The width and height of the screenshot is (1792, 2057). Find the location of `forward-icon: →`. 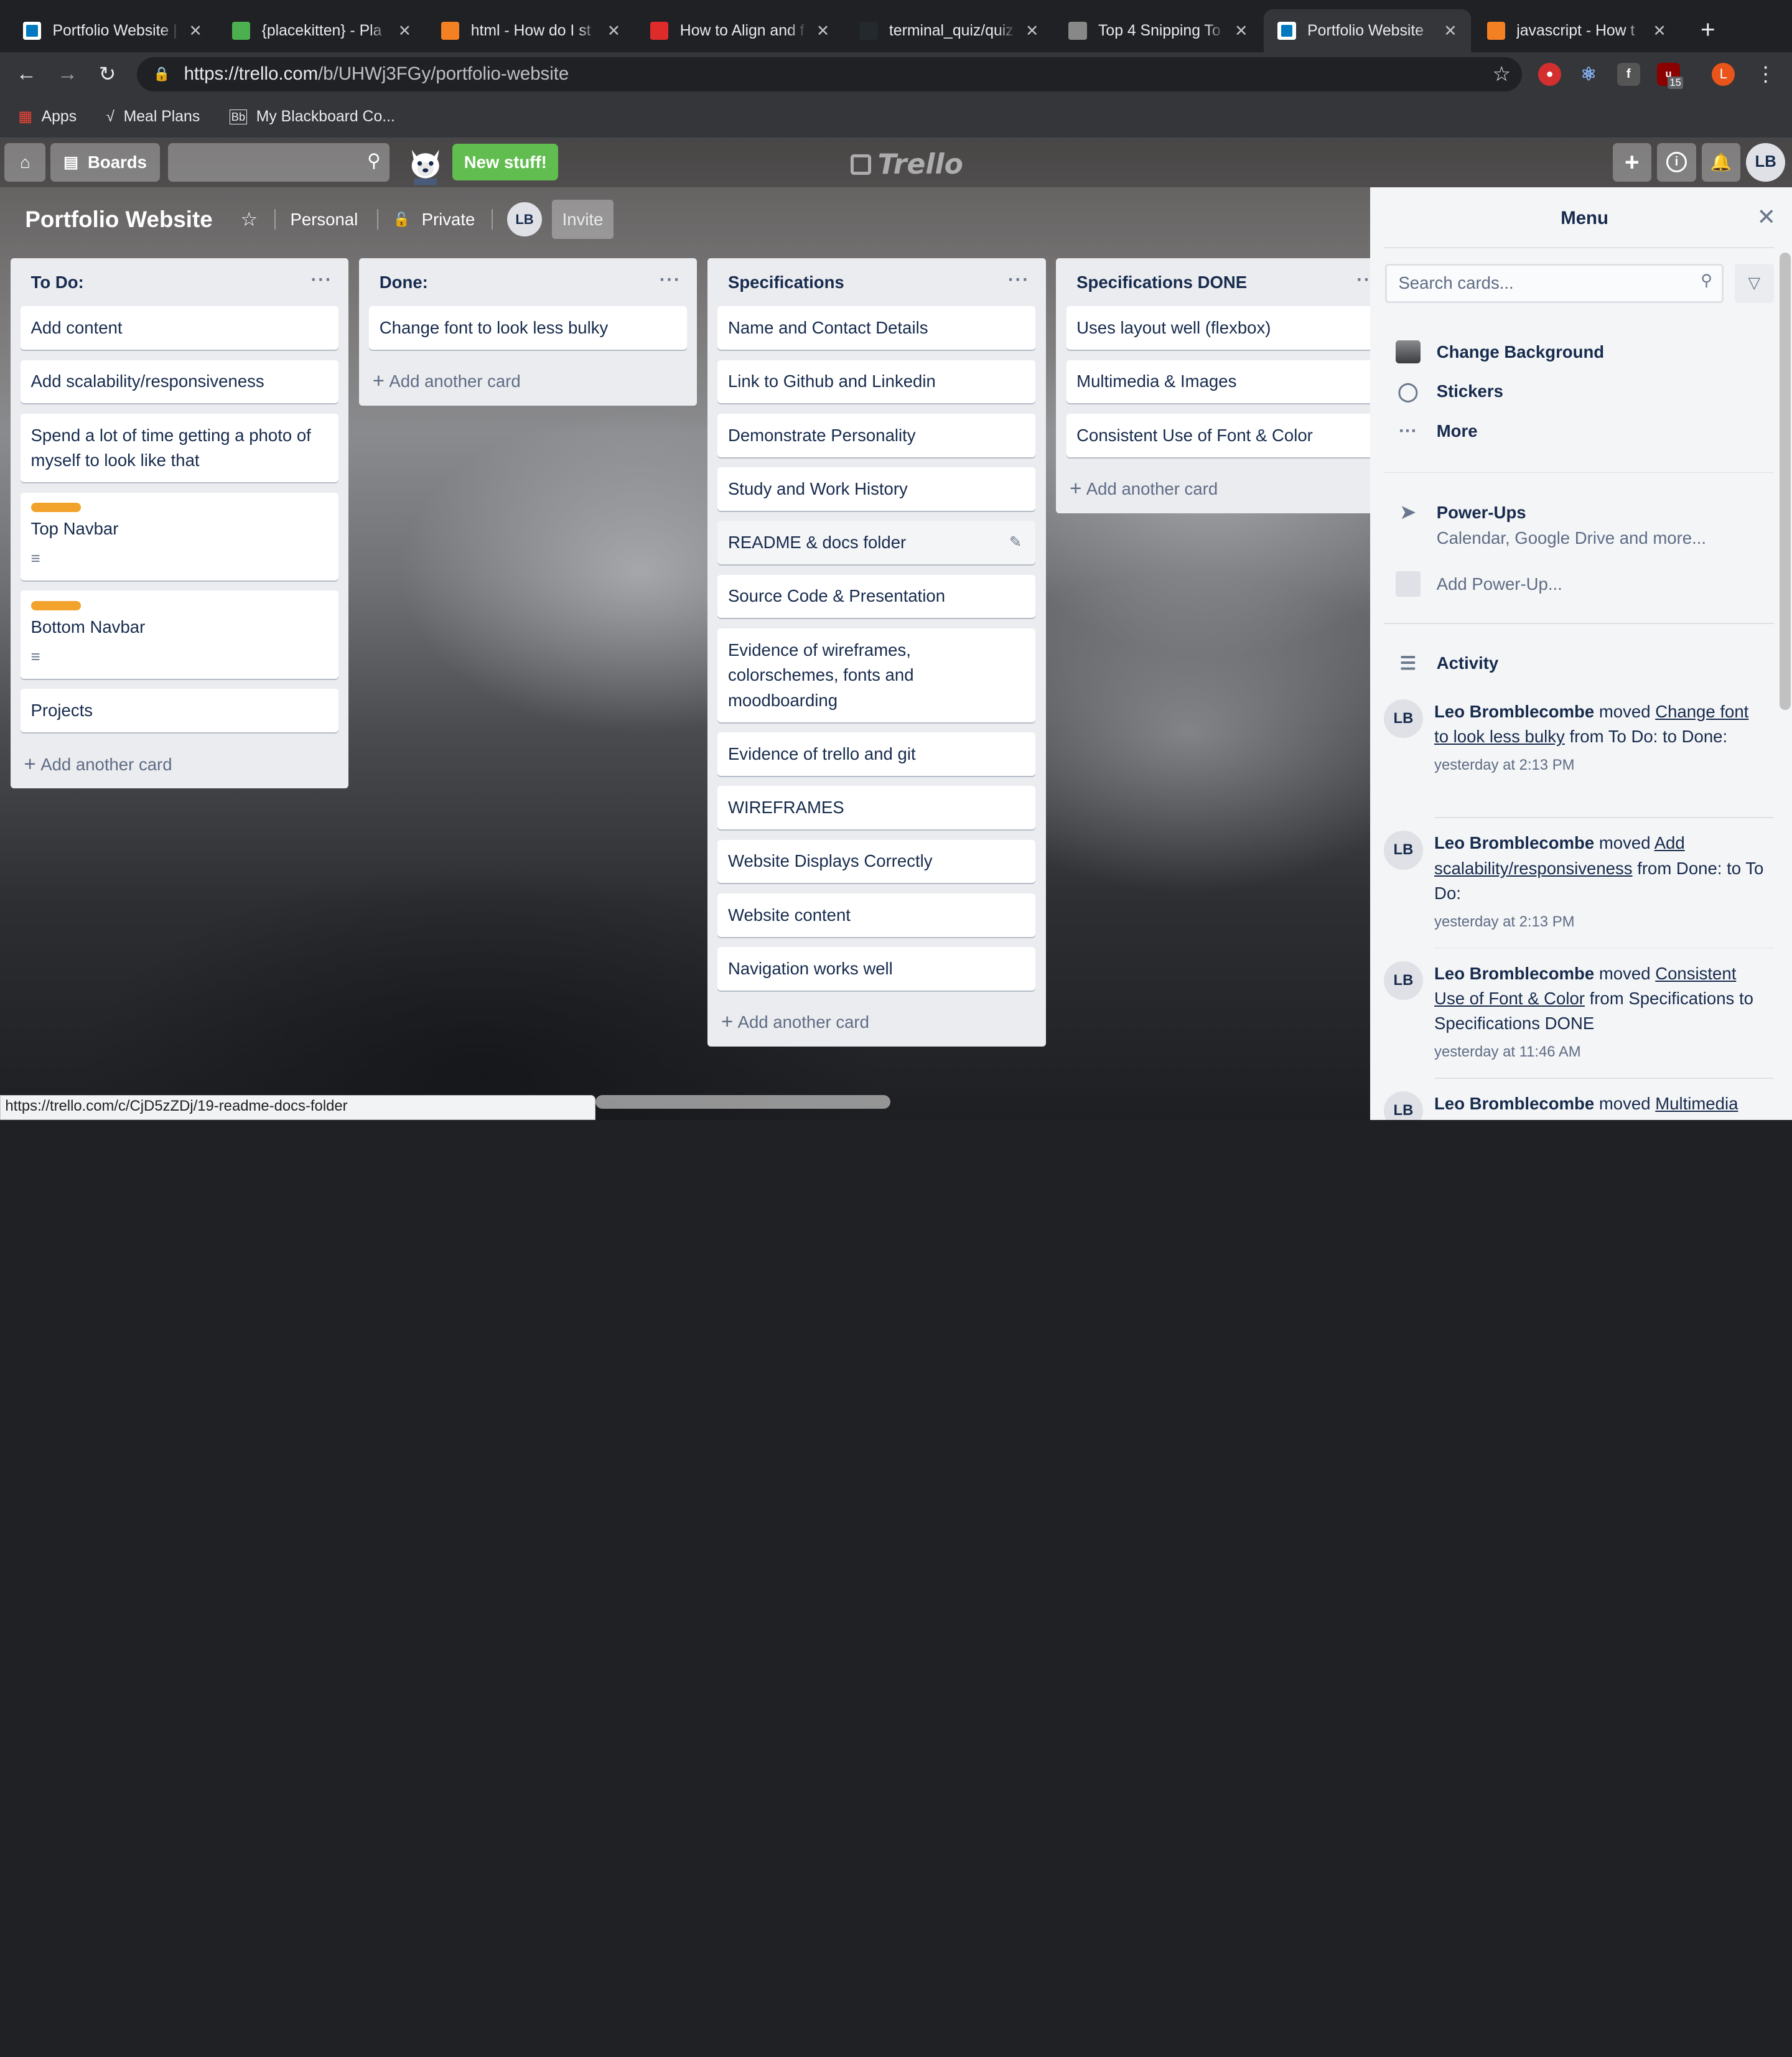

forward-icon: → is located at coordinates (67, 75).